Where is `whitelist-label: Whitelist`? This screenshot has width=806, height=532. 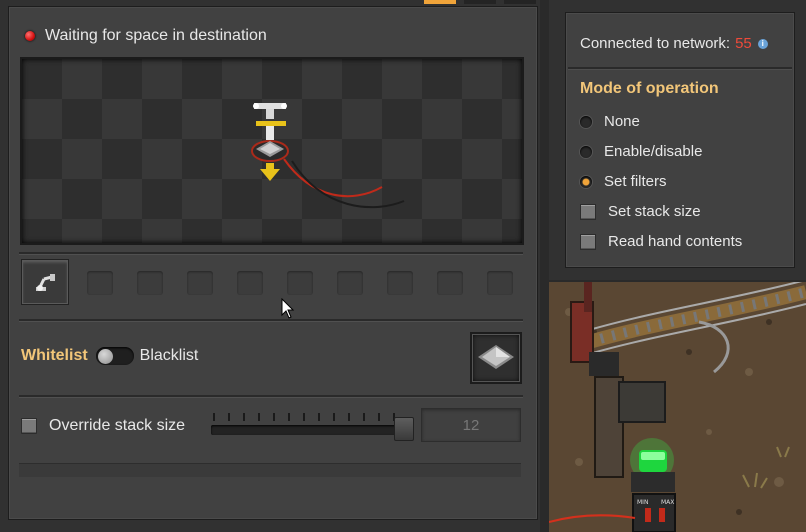
whitelist-label: Whitelist is located at coordinates (54, 356).